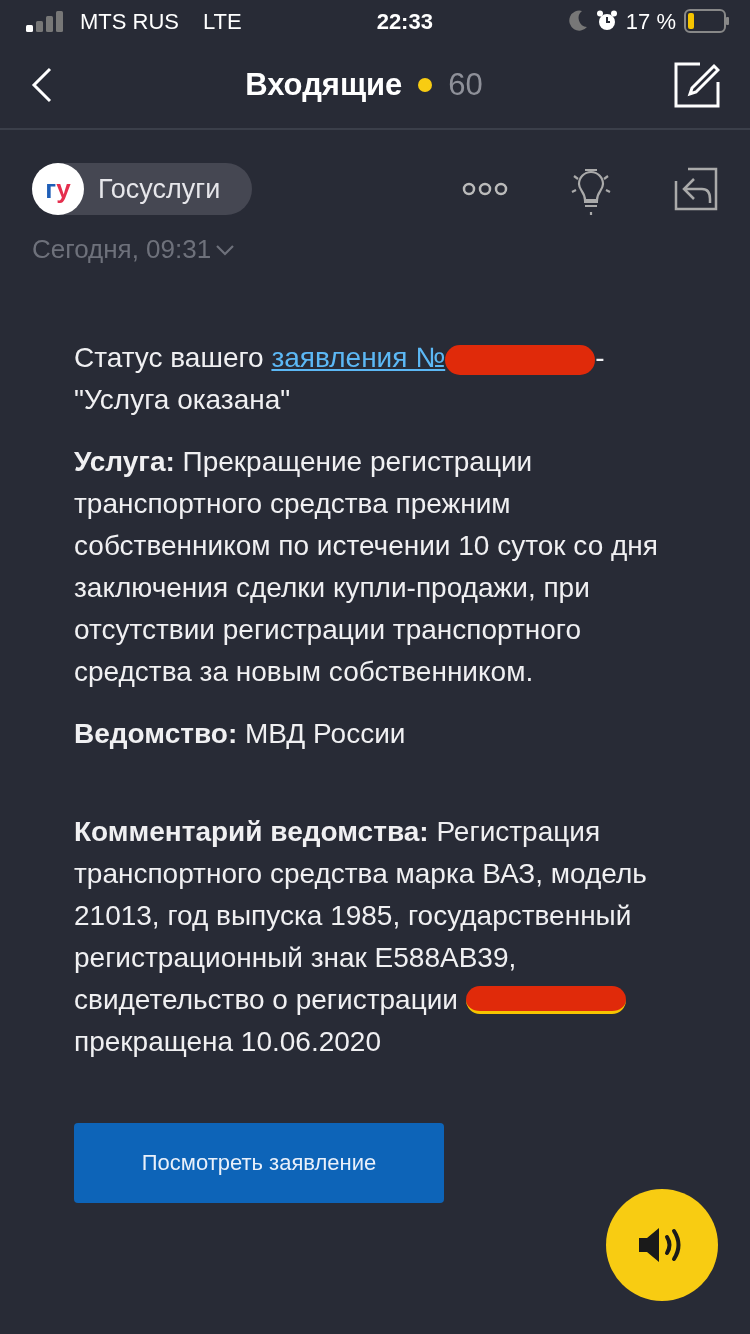 The height and width of the screenshot is (1334, 750). Describe the element at coordinates (707, 21) in the screenshot. I see `battery-icon` at that location.